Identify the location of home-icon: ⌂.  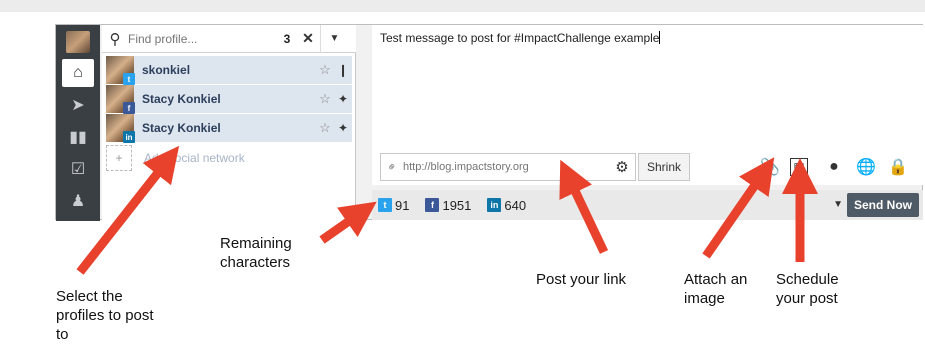
(78, 73).